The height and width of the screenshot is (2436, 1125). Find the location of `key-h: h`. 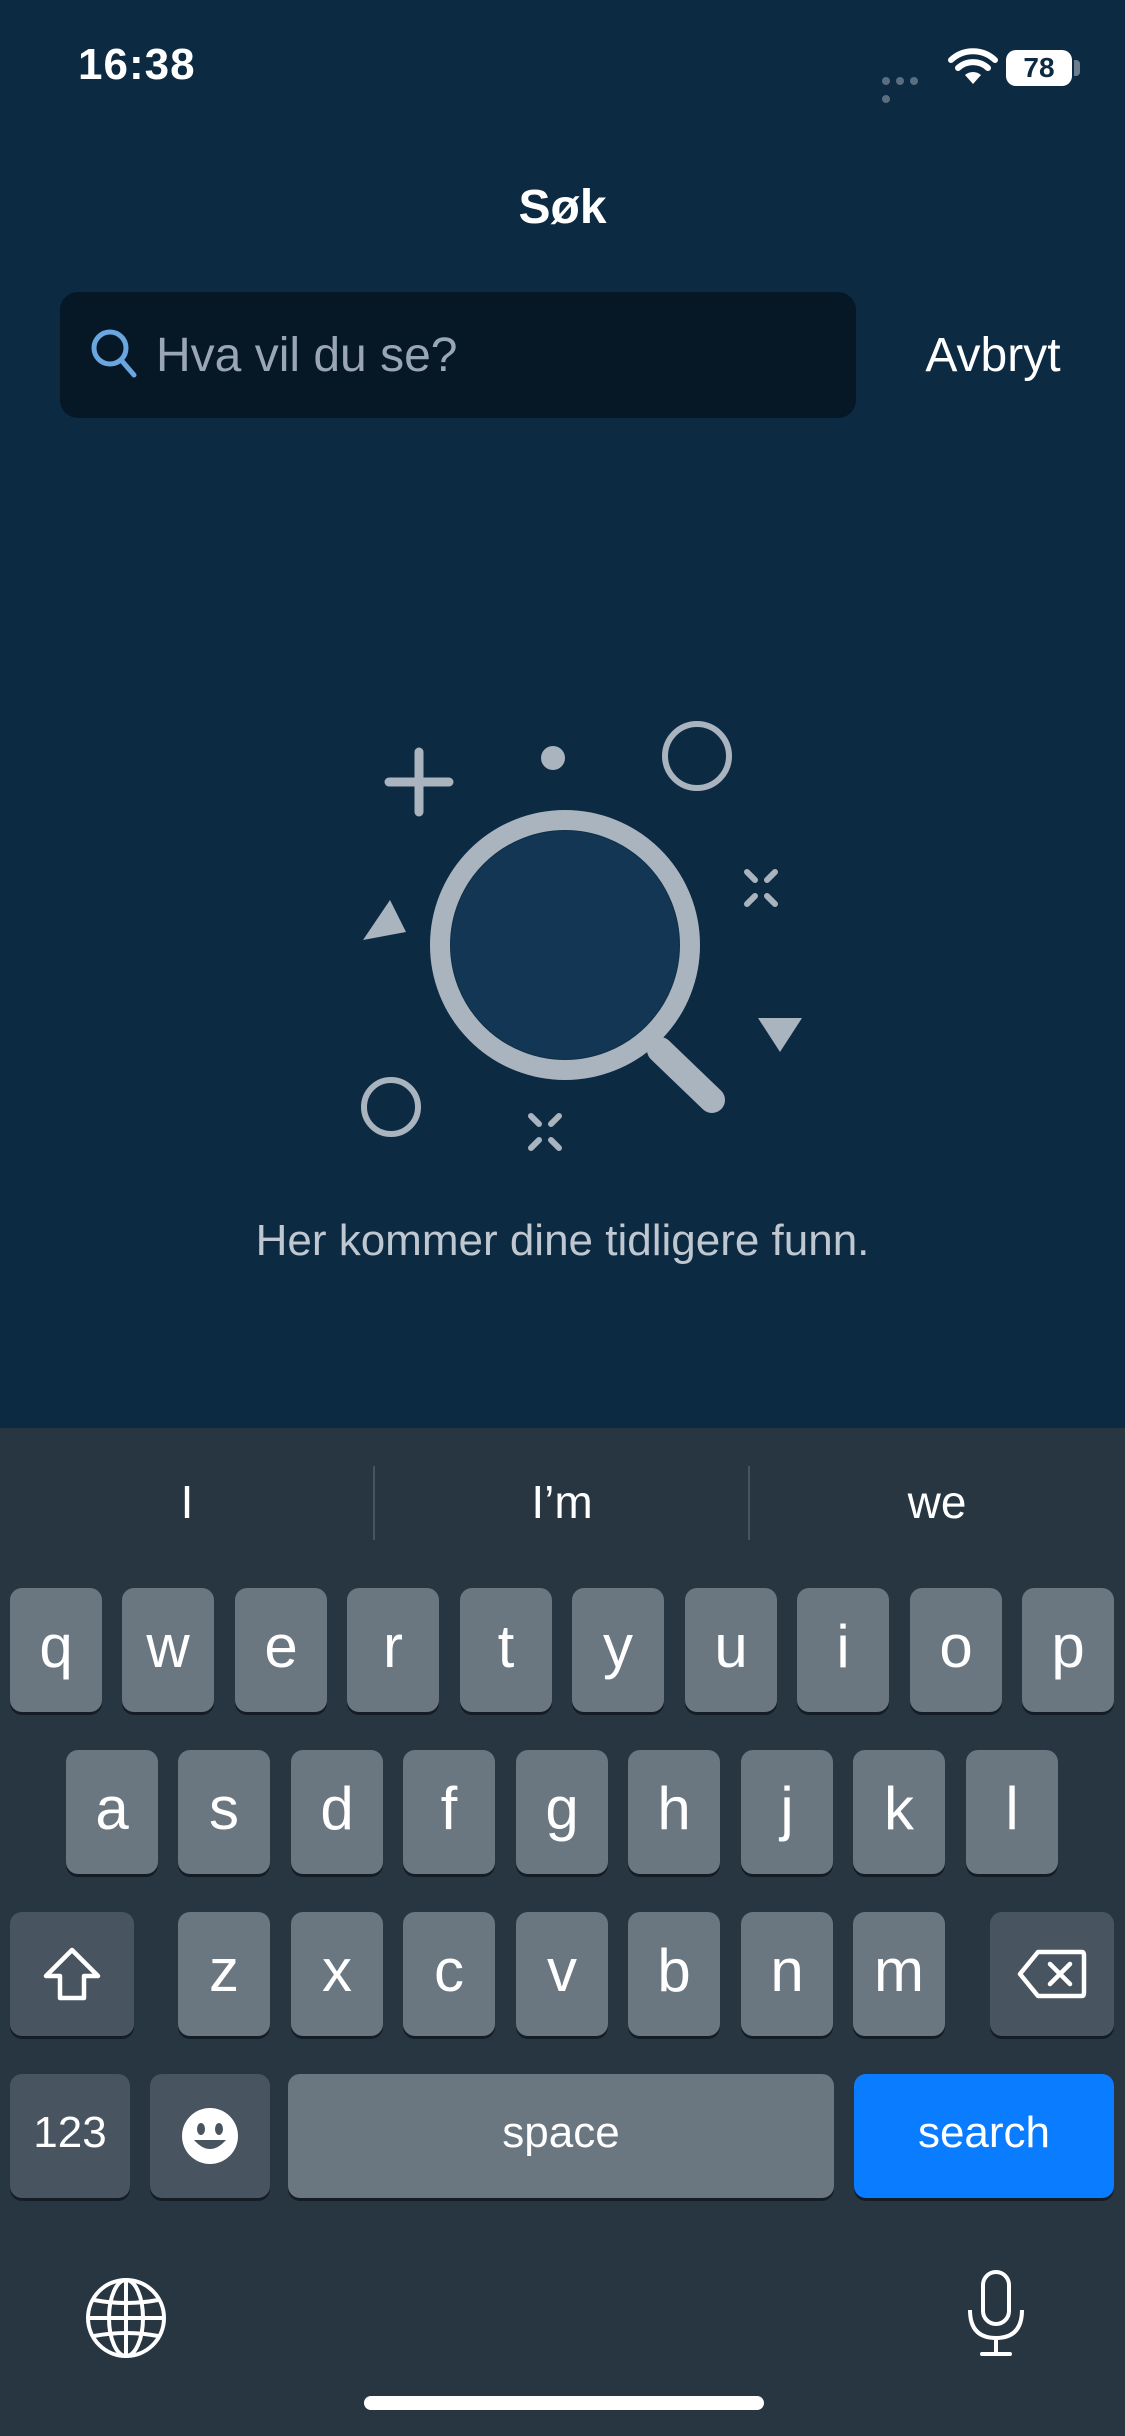

key-h: h is located at coordinates (674, 1812).